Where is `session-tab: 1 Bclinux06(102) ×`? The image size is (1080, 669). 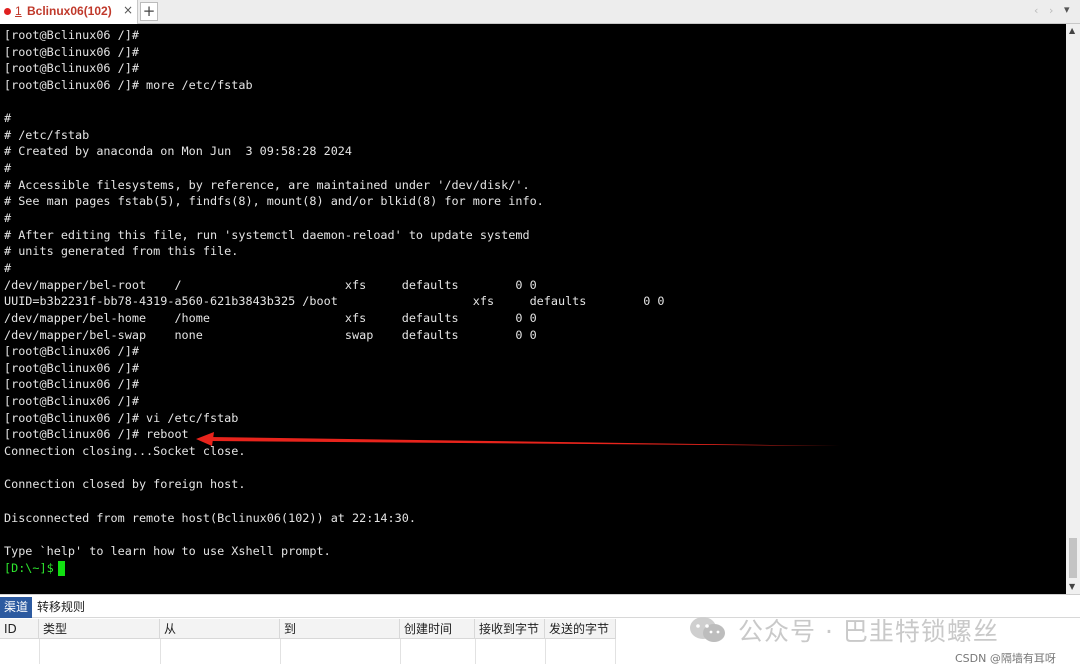 session-tab: 1 Bclinux06(102) × is located at coordinates (69, 12).